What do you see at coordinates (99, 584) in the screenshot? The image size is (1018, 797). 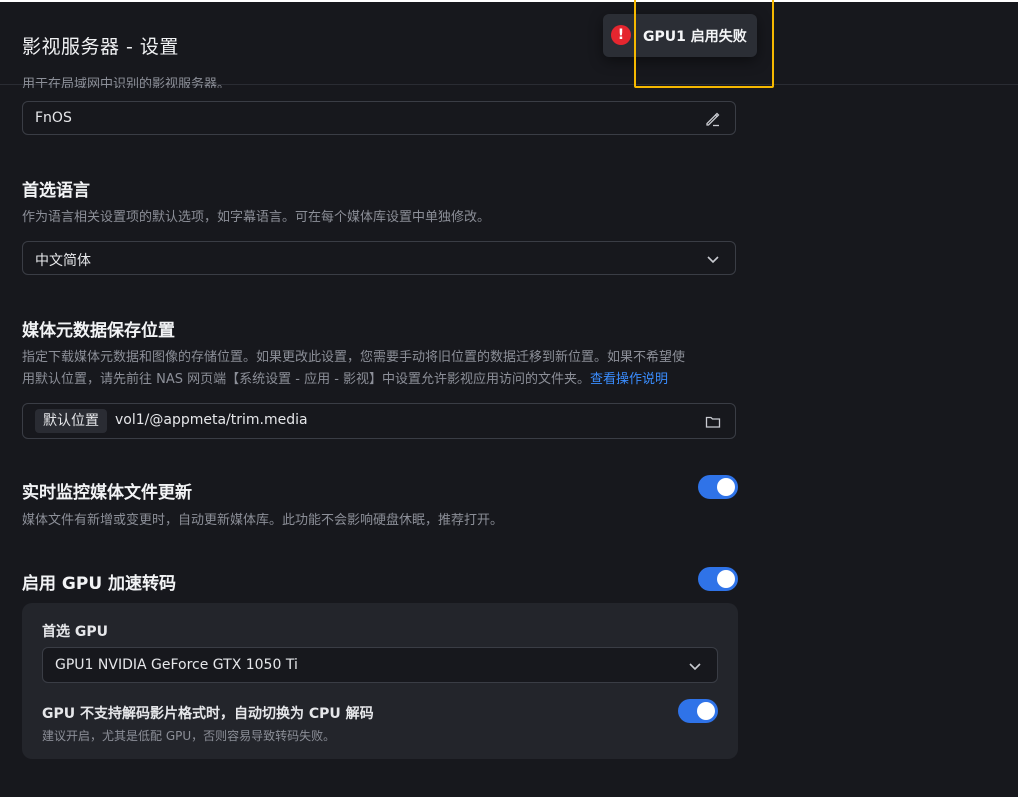 I see `gpu-title: 启用 GPU 加速转码` at bounding box center [99, 584].